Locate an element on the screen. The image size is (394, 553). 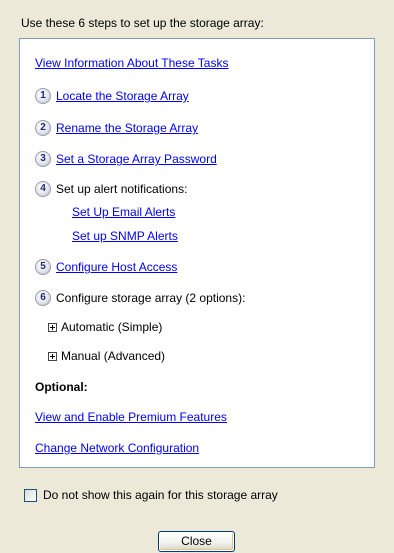
set-up-snmp-alerts-link: Set up SNMP Alerts is located at coordinates (125, 236).